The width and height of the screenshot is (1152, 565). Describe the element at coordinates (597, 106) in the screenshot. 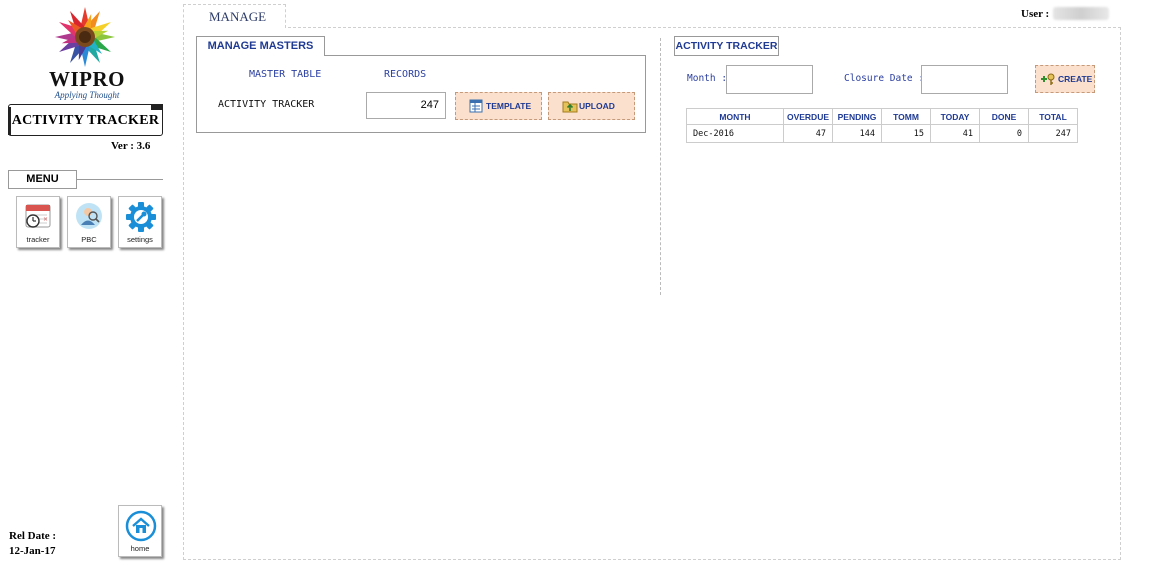

I see `upload-button-label: UPLOAD` at that location.